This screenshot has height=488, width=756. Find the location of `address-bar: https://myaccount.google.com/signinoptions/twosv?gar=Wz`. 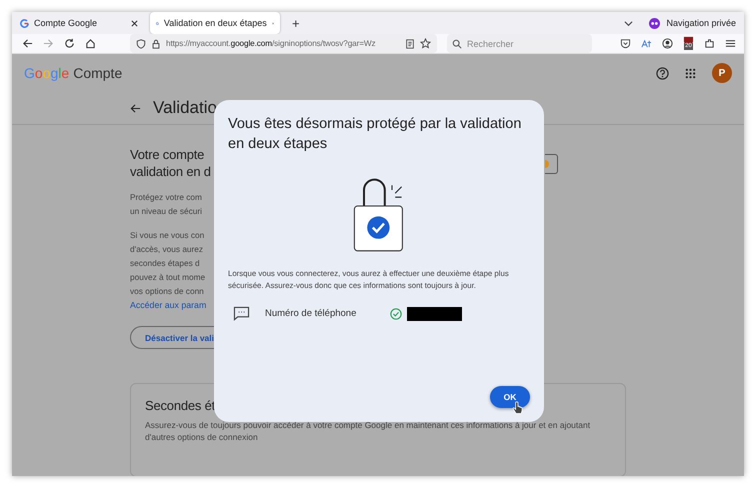

address-bar: https://myaccount.google.com/signinoptions/twosv?gar=Wz is located at coordinates (283, 43).